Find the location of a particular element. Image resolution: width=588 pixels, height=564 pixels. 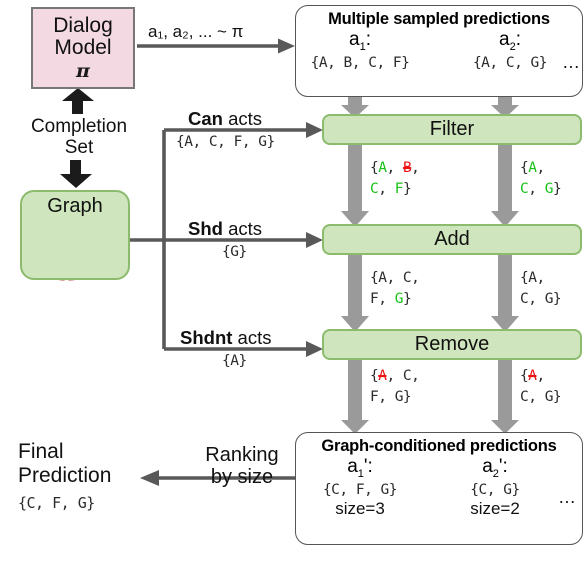

ranking-label: Ranking by size is located at coordinates (242, 466).